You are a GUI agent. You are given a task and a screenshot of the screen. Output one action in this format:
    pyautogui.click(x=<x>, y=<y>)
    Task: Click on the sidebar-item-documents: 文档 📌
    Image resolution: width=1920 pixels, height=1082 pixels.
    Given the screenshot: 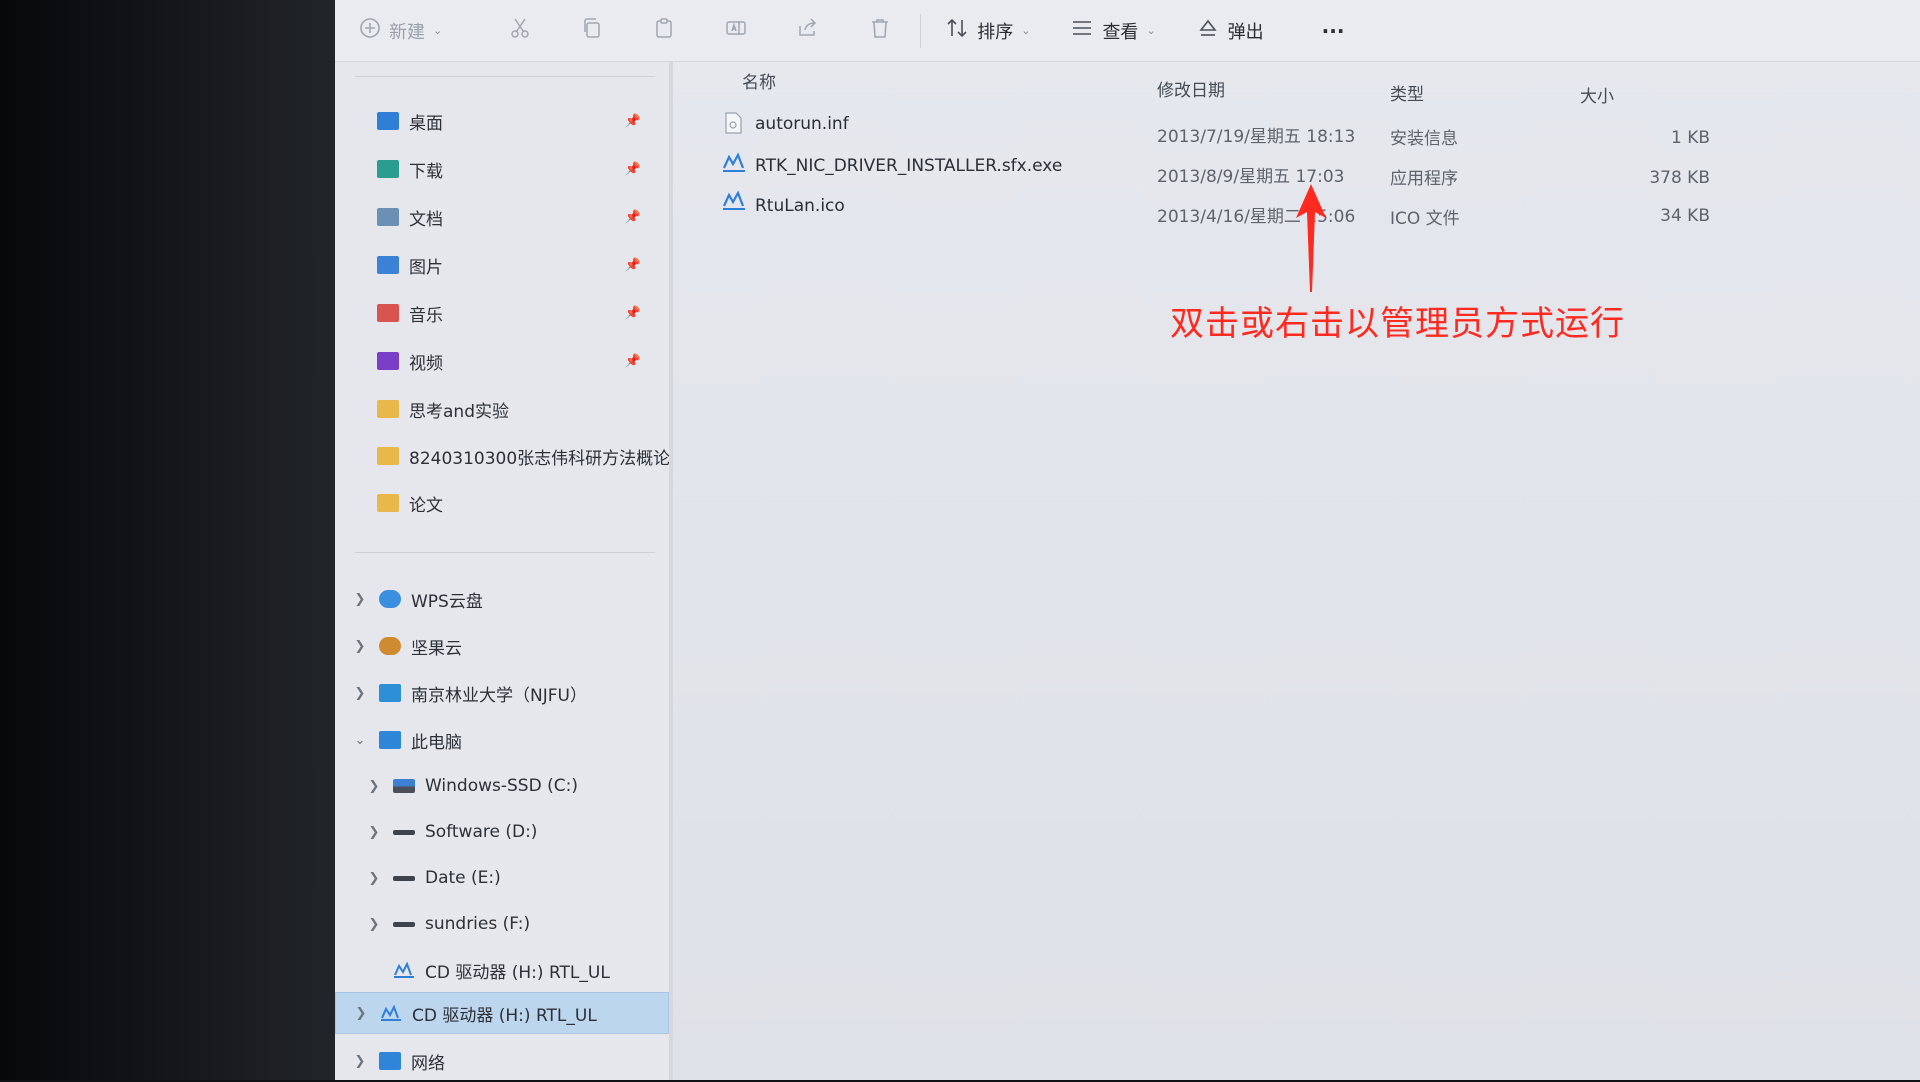 What is the action you would take?
    pyautogui.click(x=502, y=217)
    